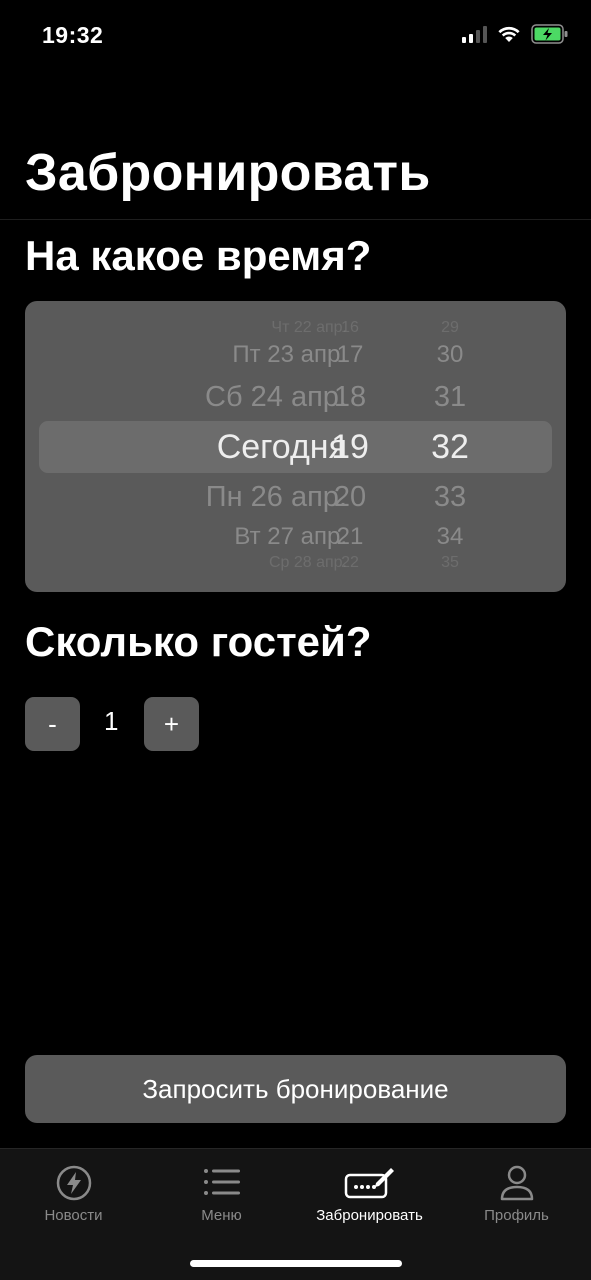 Image resolution: width=591 pixels, height=1280 pixels. Describe the element at coordinates (369, 1215) in the screenshot. I see `tab-booking-label: Забронировать` at that location.